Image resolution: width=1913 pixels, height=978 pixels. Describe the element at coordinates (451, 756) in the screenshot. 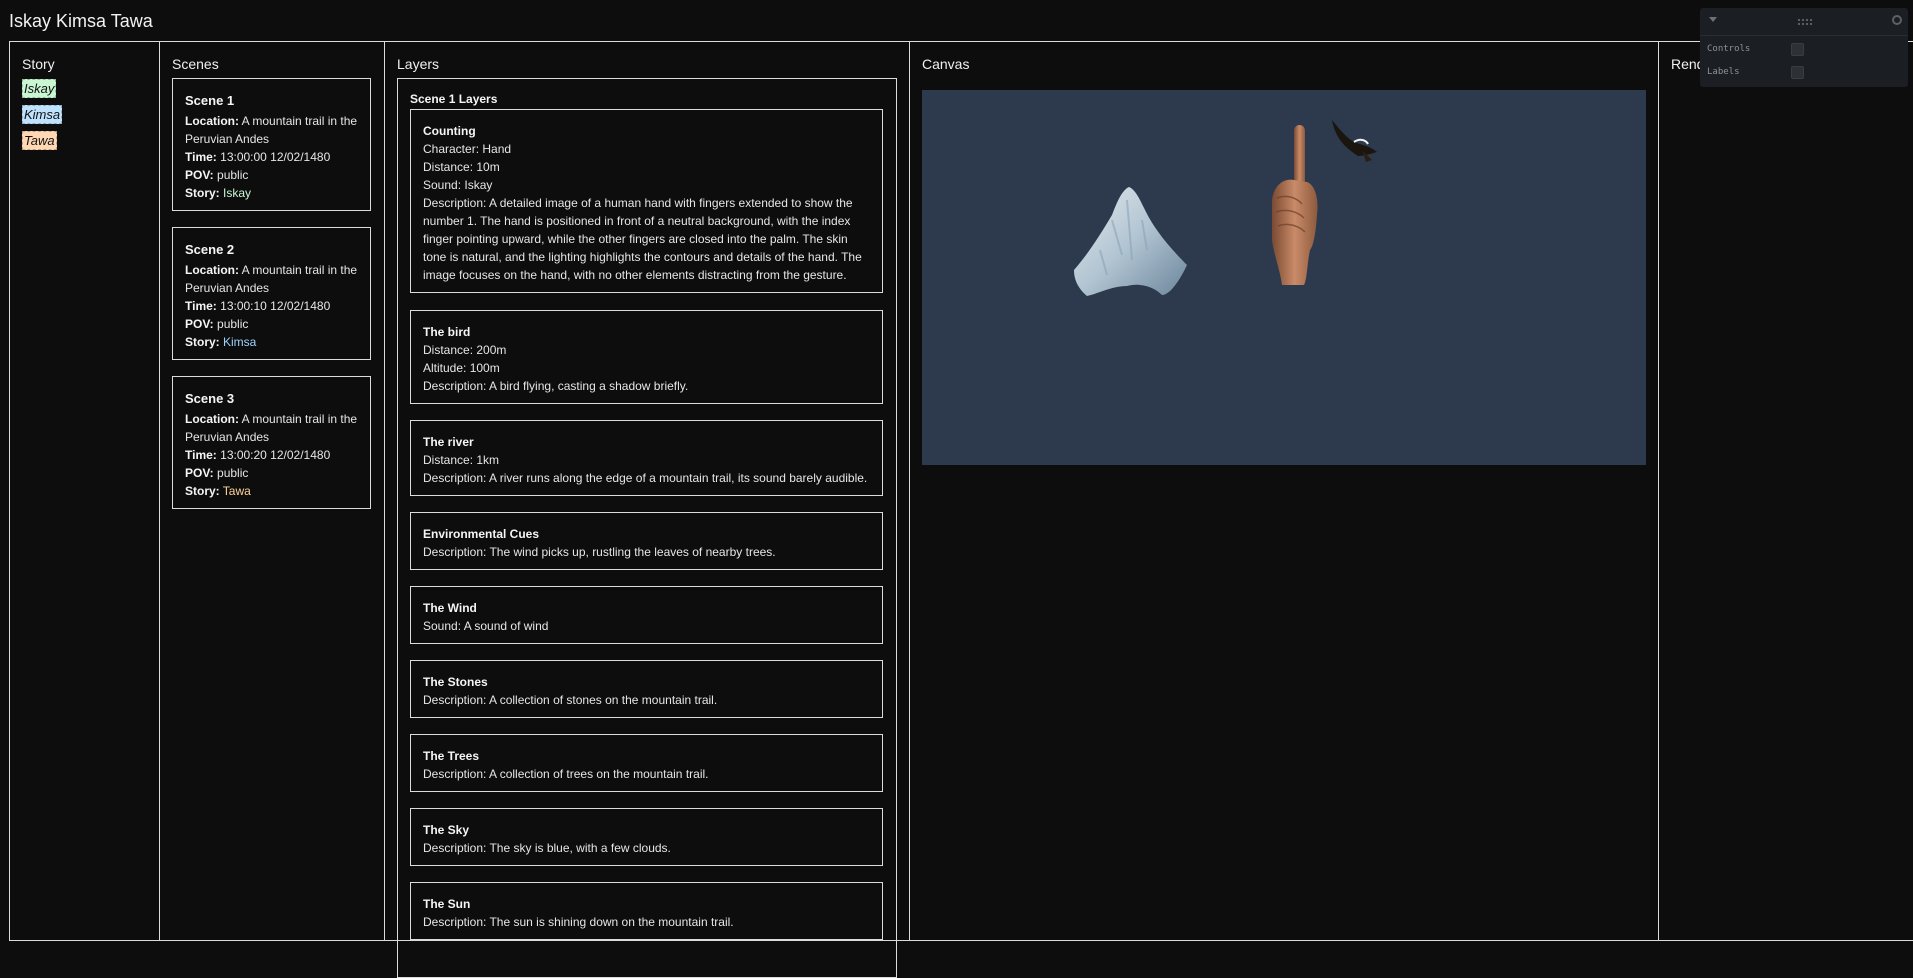

I see `layer-title: The Trees` at that location.